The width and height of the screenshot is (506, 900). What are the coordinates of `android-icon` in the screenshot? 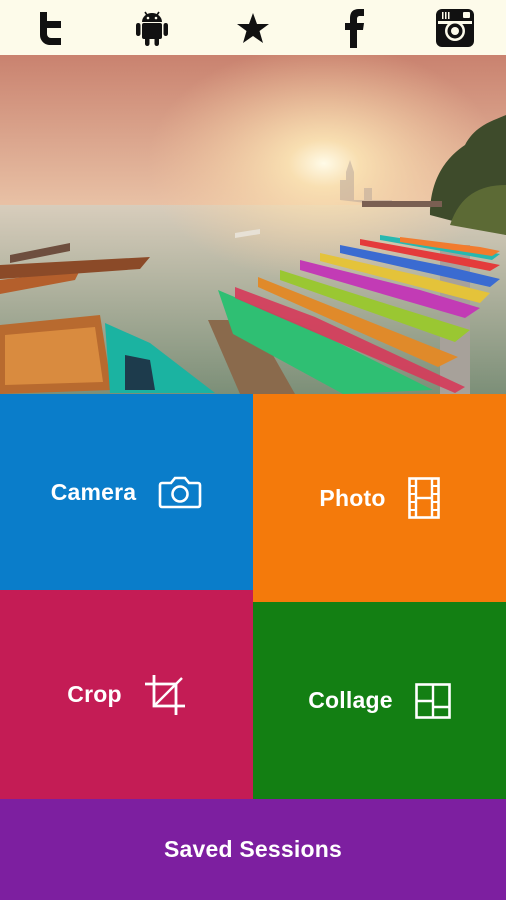 It's located at (151, 28).